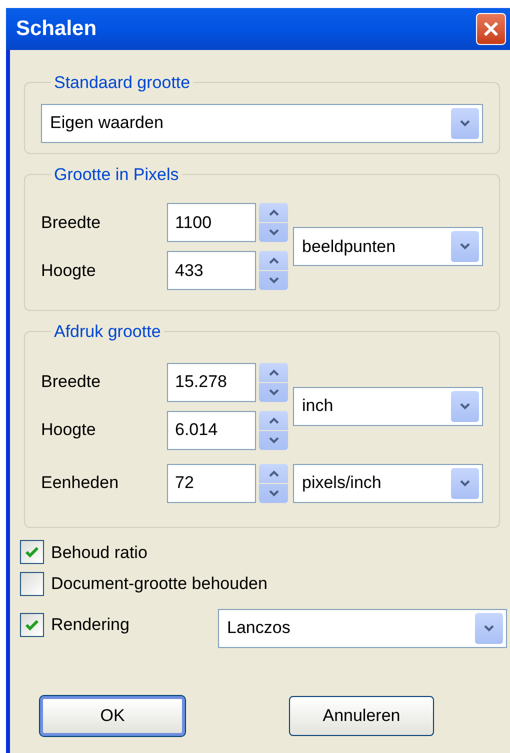 This screenshot has height=753, width=510. I want to click on dropdown-field: inch, so click(388, 406).